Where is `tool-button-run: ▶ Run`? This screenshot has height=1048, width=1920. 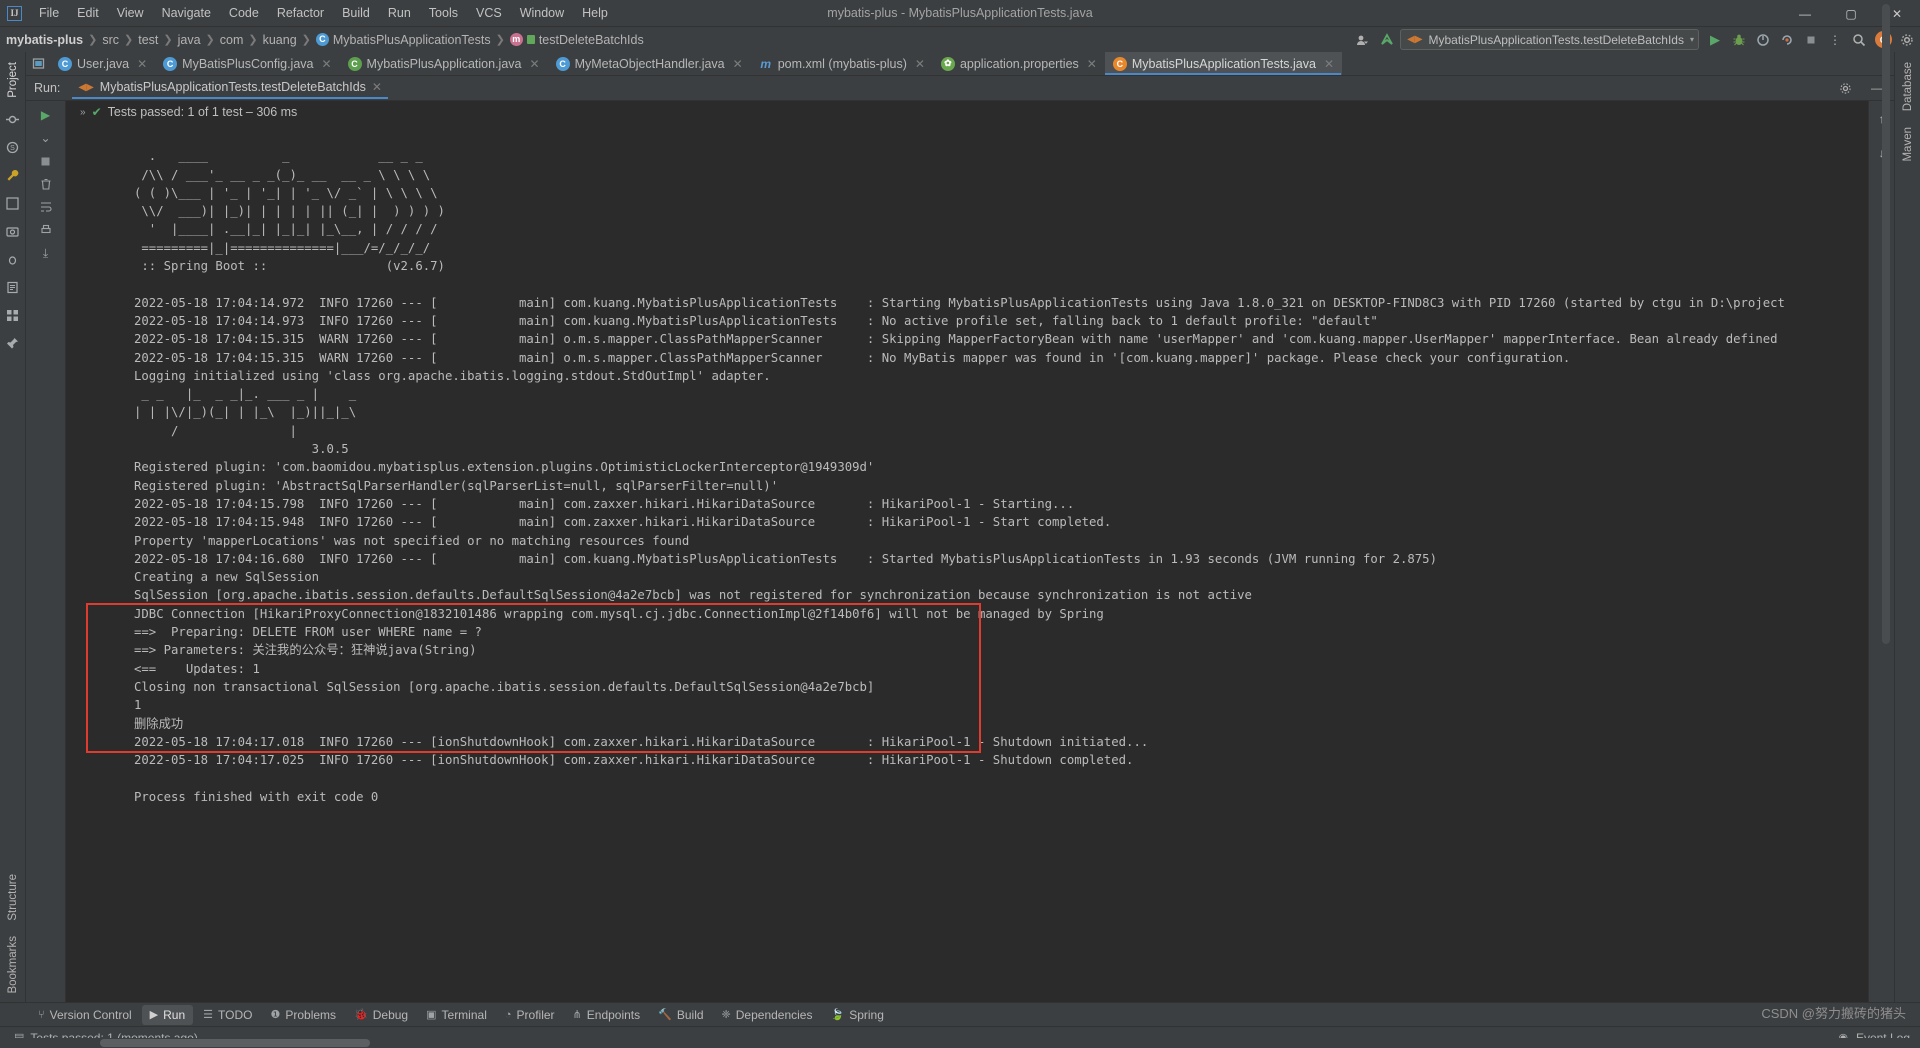
tool-button-run: ▶ Run is located at coordinates (167, 1014).